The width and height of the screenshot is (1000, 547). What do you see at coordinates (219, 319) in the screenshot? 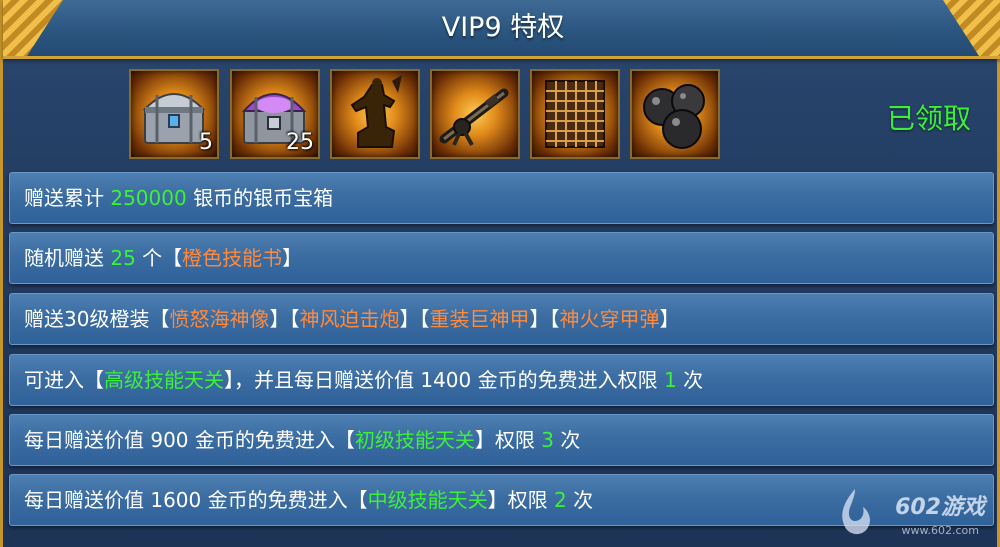
I see `row-text-segment: 愤怒海神像` at bounding box center [219, 319].